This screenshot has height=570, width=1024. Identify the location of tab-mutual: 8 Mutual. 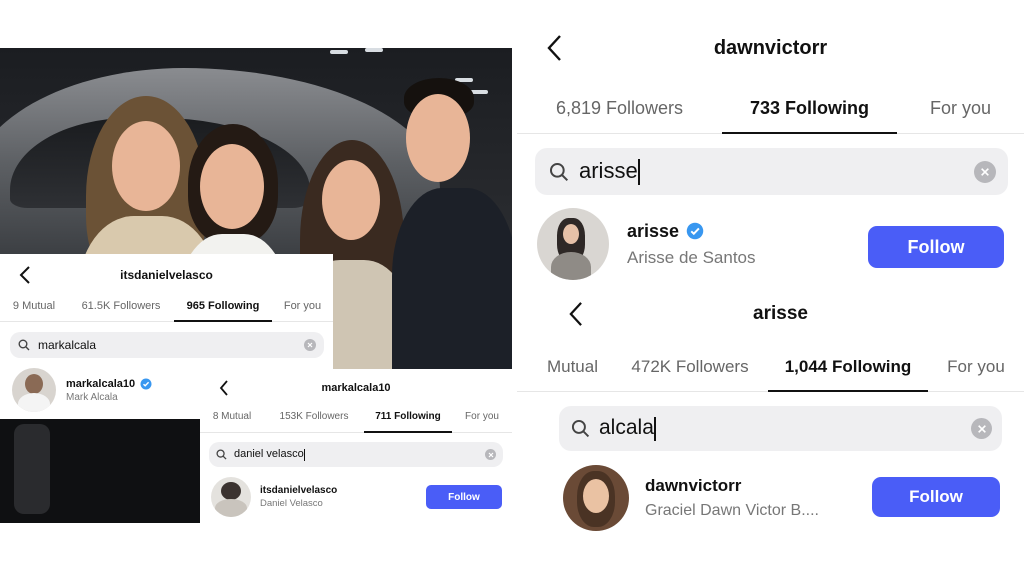
(232, 416).